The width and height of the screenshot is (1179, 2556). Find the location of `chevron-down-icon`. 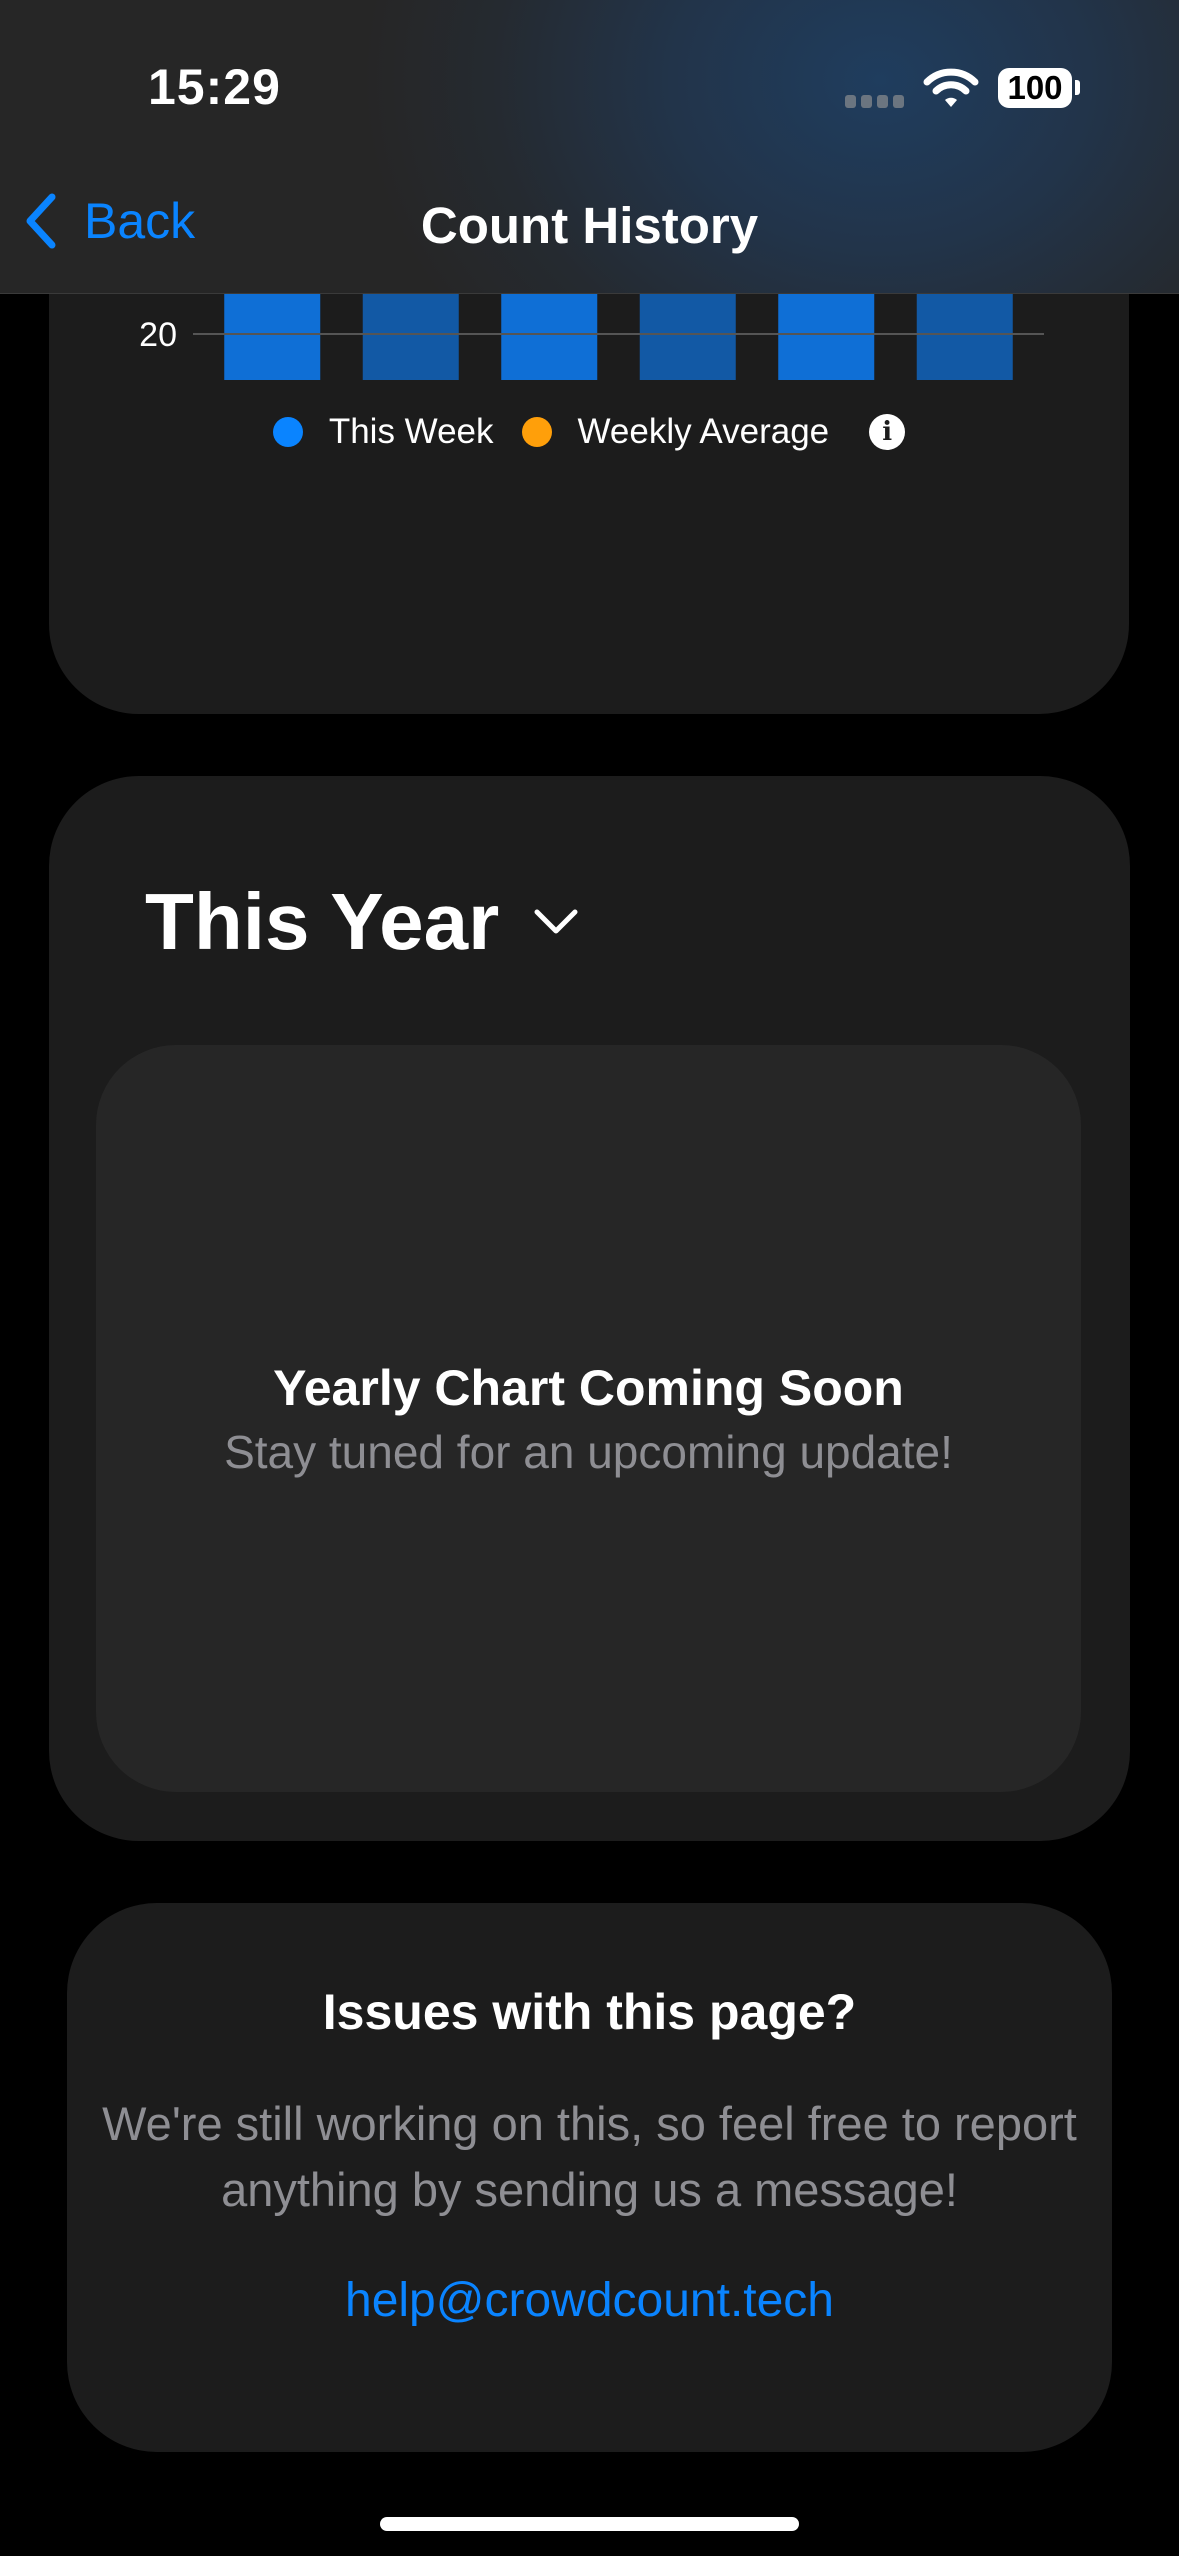

chevron-down-icon is located at coordinates (556, 921).